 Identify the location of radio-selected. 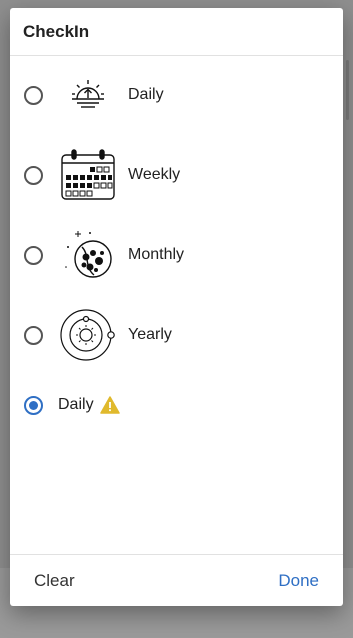
(33, 405).